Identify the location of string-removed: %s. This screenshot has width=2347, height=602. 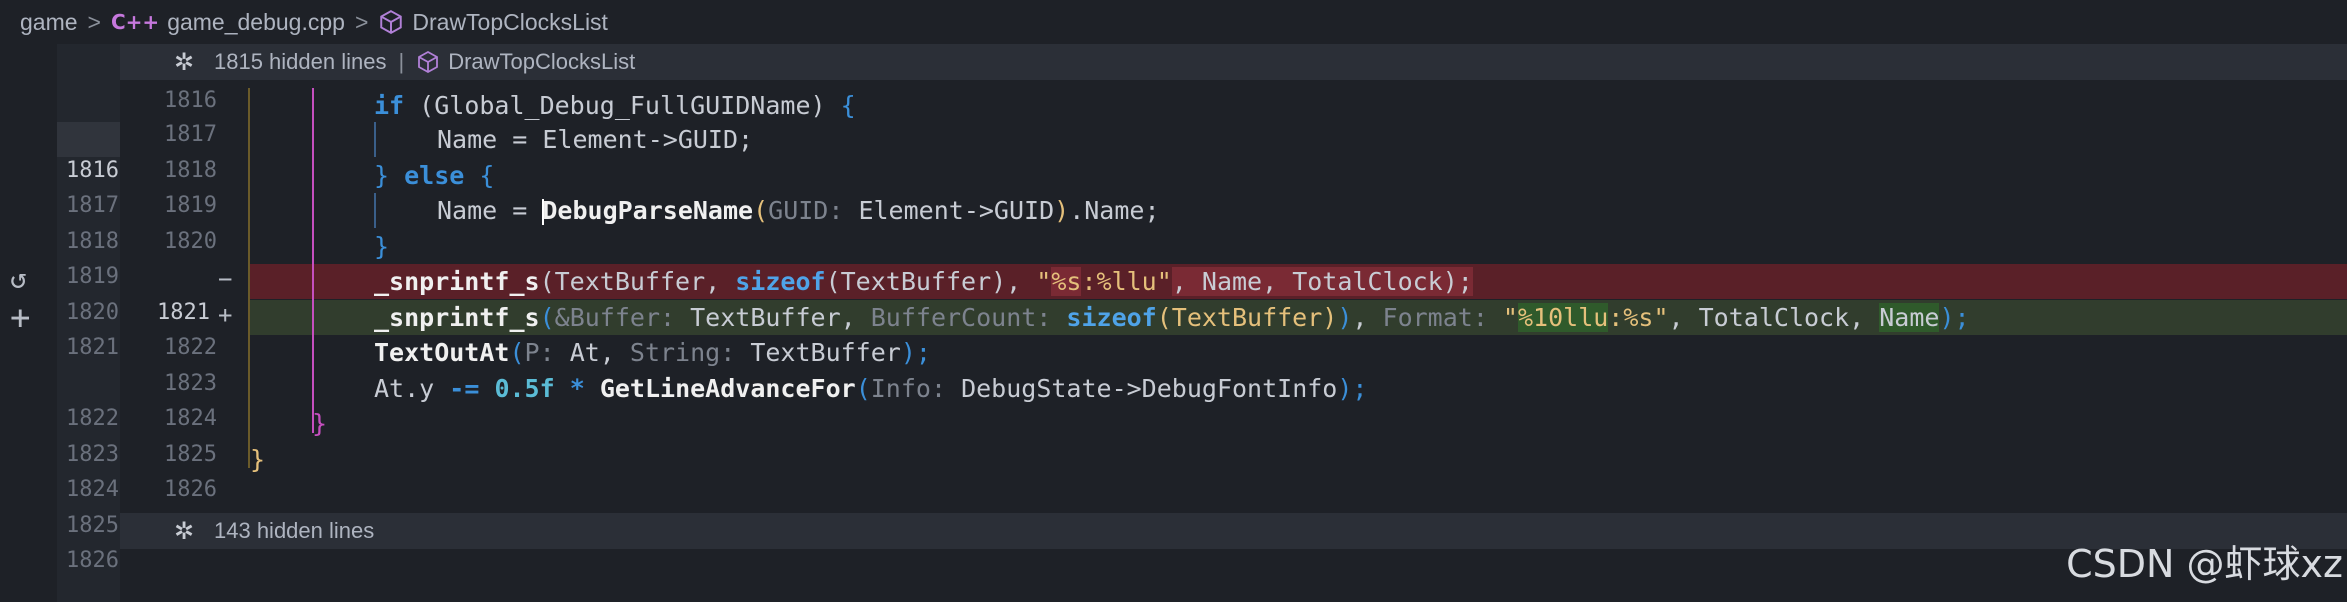
(1066, 281).